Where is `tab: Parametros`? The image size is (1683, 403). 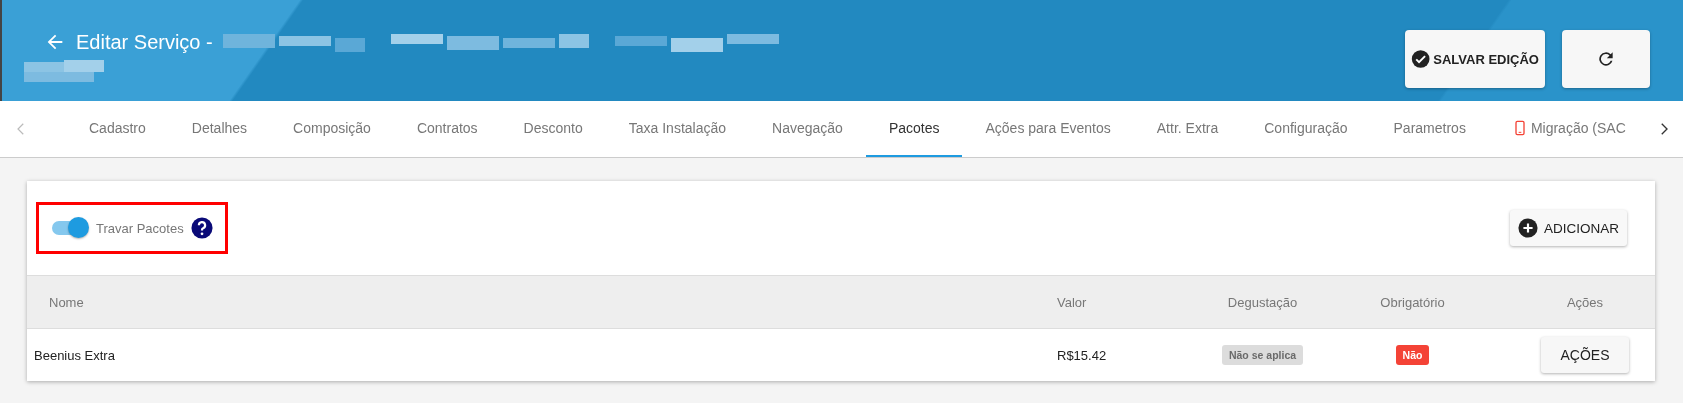
tab: Parametros is located at coordinates (1429, 129).